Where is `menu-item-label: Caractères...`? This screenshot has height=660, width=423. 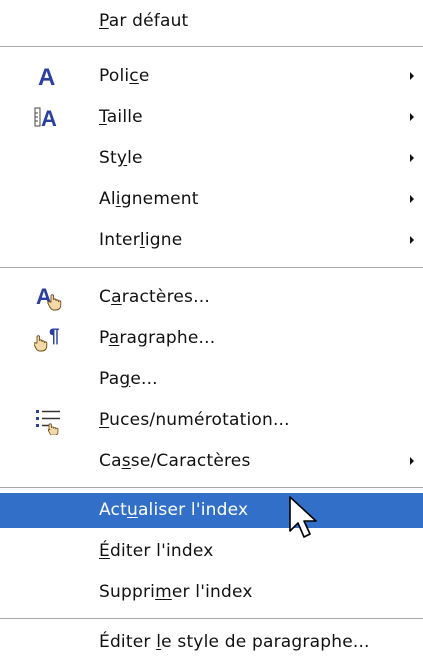
menu-item-label: Caractères... is located at coordinates (154, 297).